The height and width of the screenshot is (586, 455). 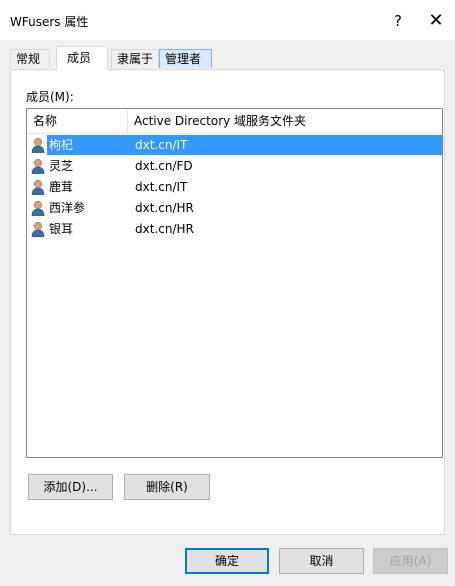 What do you see at coordinates (234, 208) in the screenshot?
I see `list-item: 西洋参 dxt.cn/HR` at bounding box center [234, 208].